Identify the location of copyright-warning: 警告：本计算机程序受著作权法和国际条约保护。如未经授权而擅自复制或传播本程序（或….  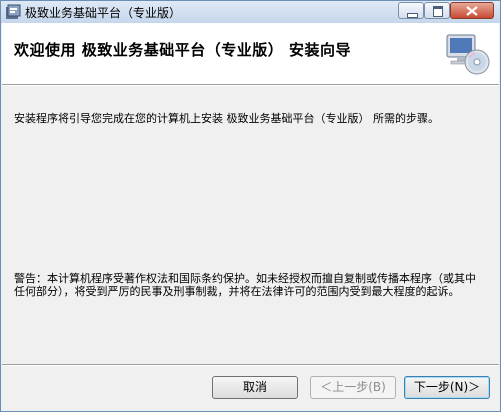
(245, 285).